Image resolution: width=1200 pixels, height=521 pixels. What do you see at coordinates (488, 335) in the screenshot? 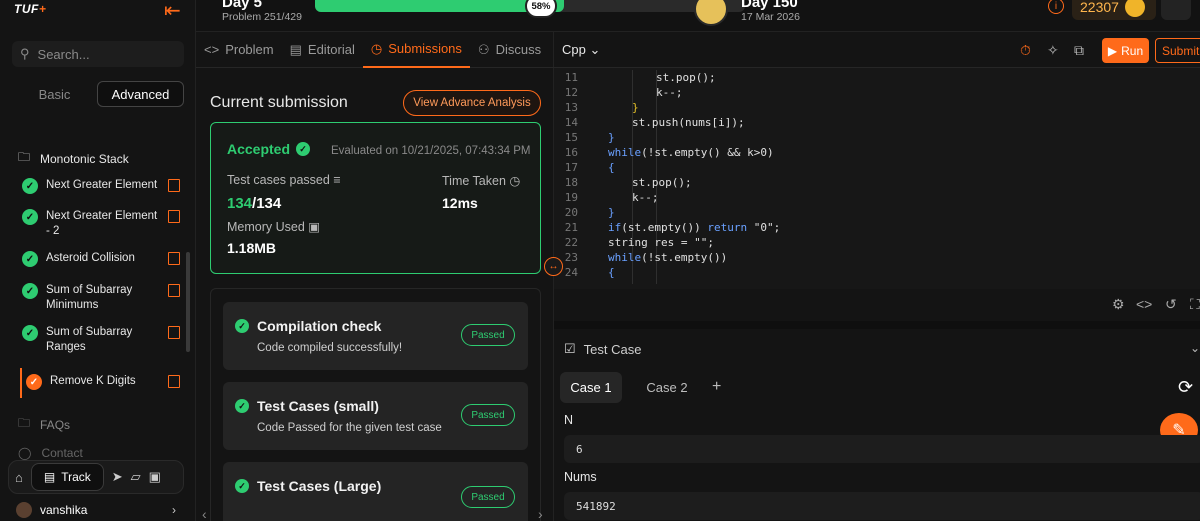
I see `passed-badge: Passed` at bounding box center [488, 335].